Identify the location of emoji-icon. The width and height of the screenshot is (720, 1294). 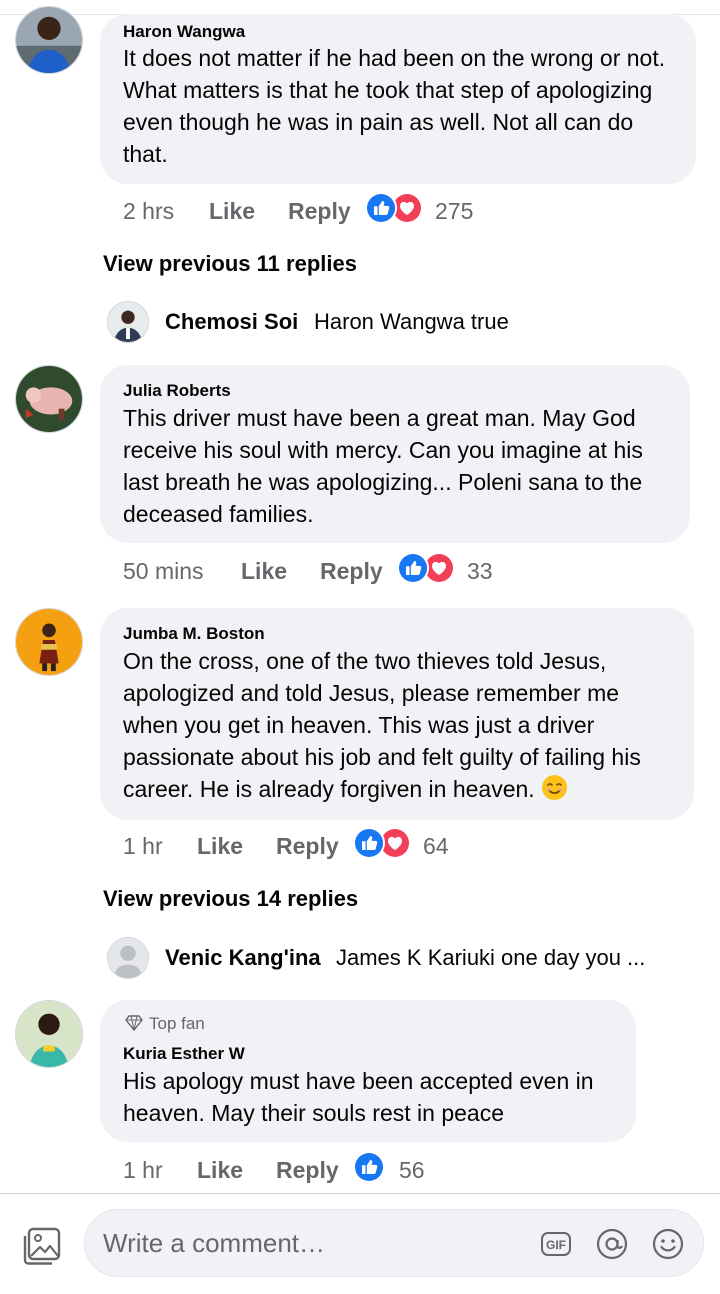
(668, 1244).